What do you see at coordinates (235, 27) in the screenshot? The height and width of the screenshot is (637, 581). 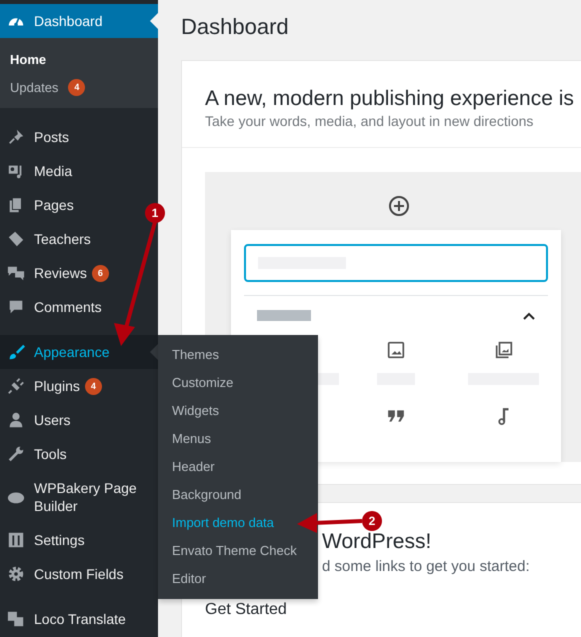 I see `page-title: Dashboard` at bounding box center [235, 27].